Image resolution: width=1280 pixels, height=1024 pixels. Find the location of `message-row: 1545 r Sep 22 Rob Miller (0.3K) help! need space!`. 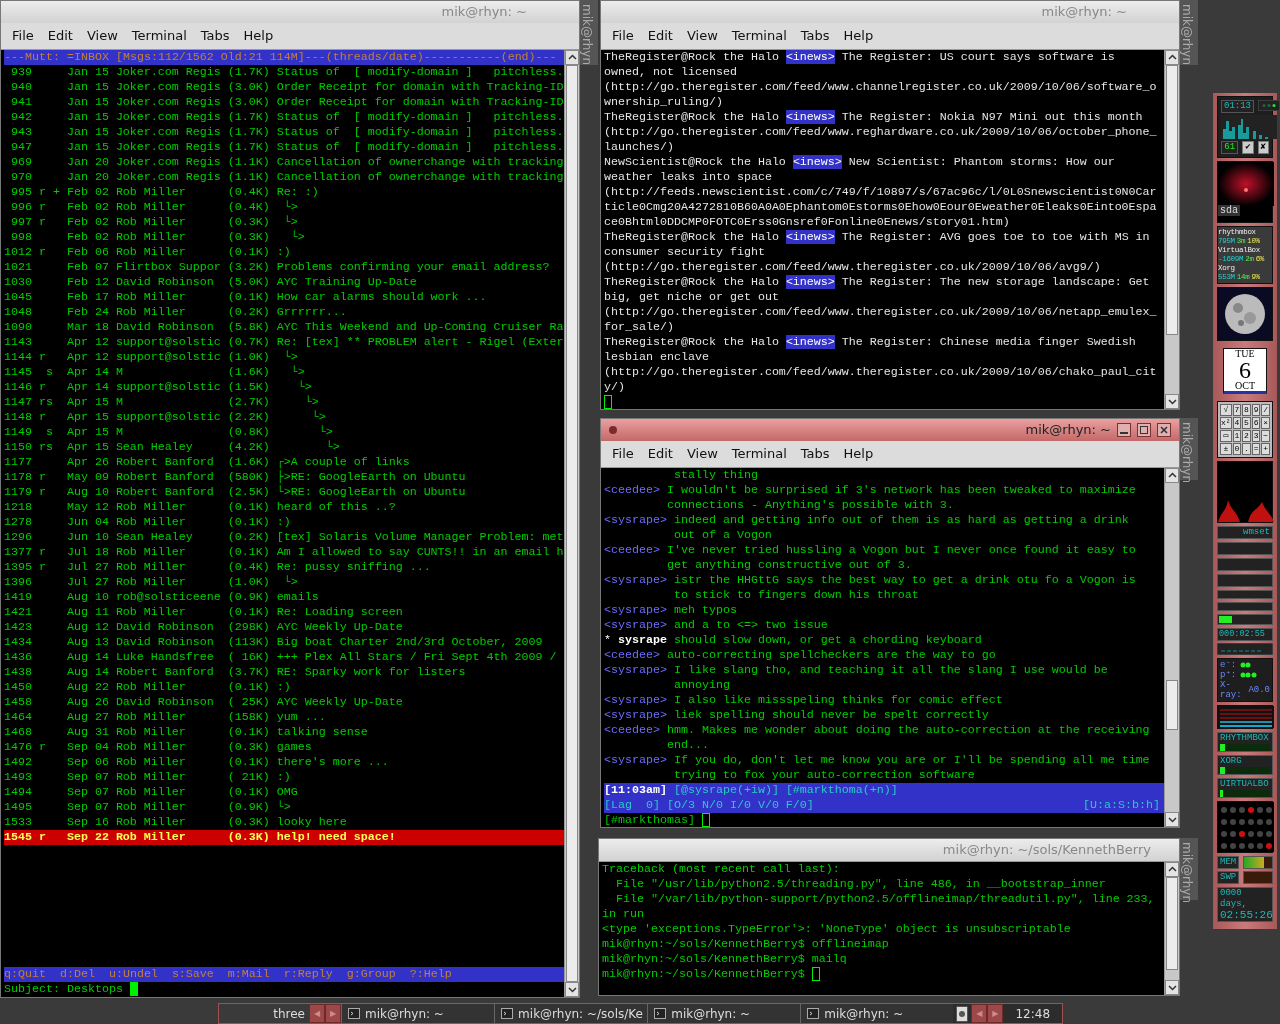

message-row: 1545 r Sep 22 Rob Miller (0.3K) help! need space! is located at coordinates (284, 837).